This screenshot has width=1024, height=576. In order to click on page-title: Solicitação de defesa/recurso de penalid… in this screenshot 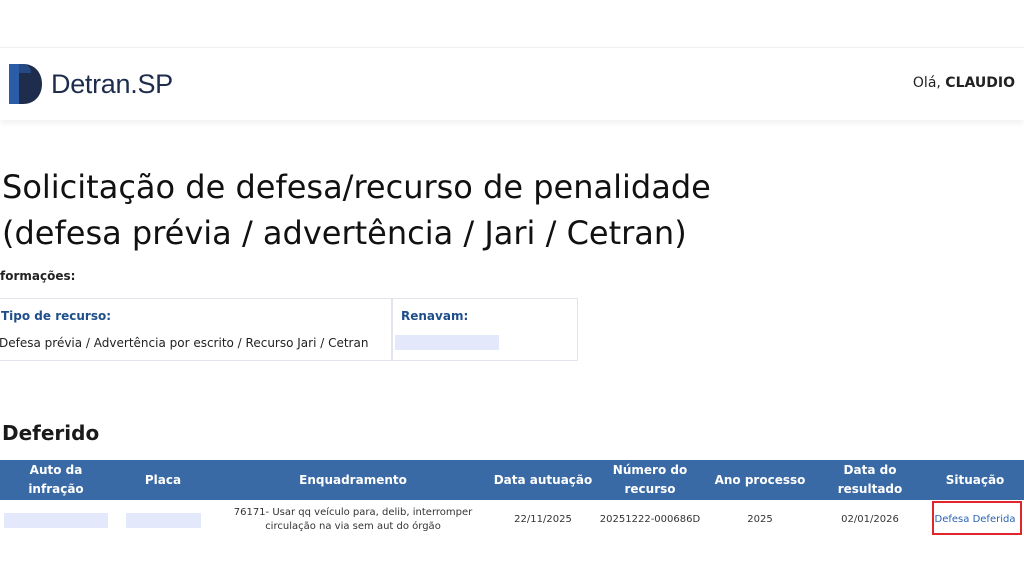, I will do `click(356, 210)`.